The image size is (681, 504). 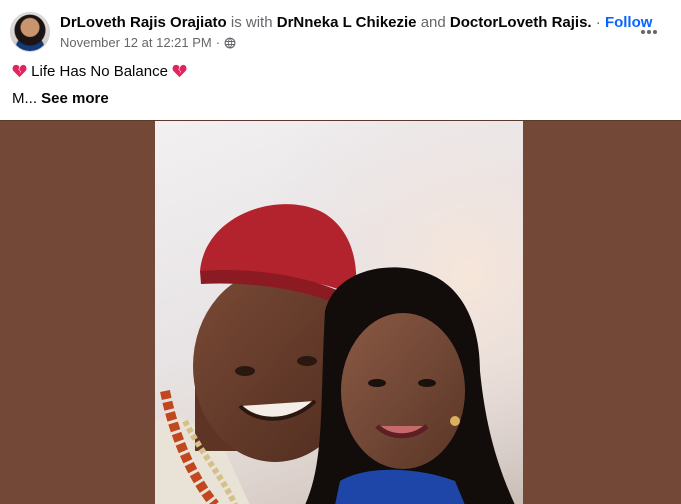 I want to click on is-with-text: is with, so click(x=251, y=22).